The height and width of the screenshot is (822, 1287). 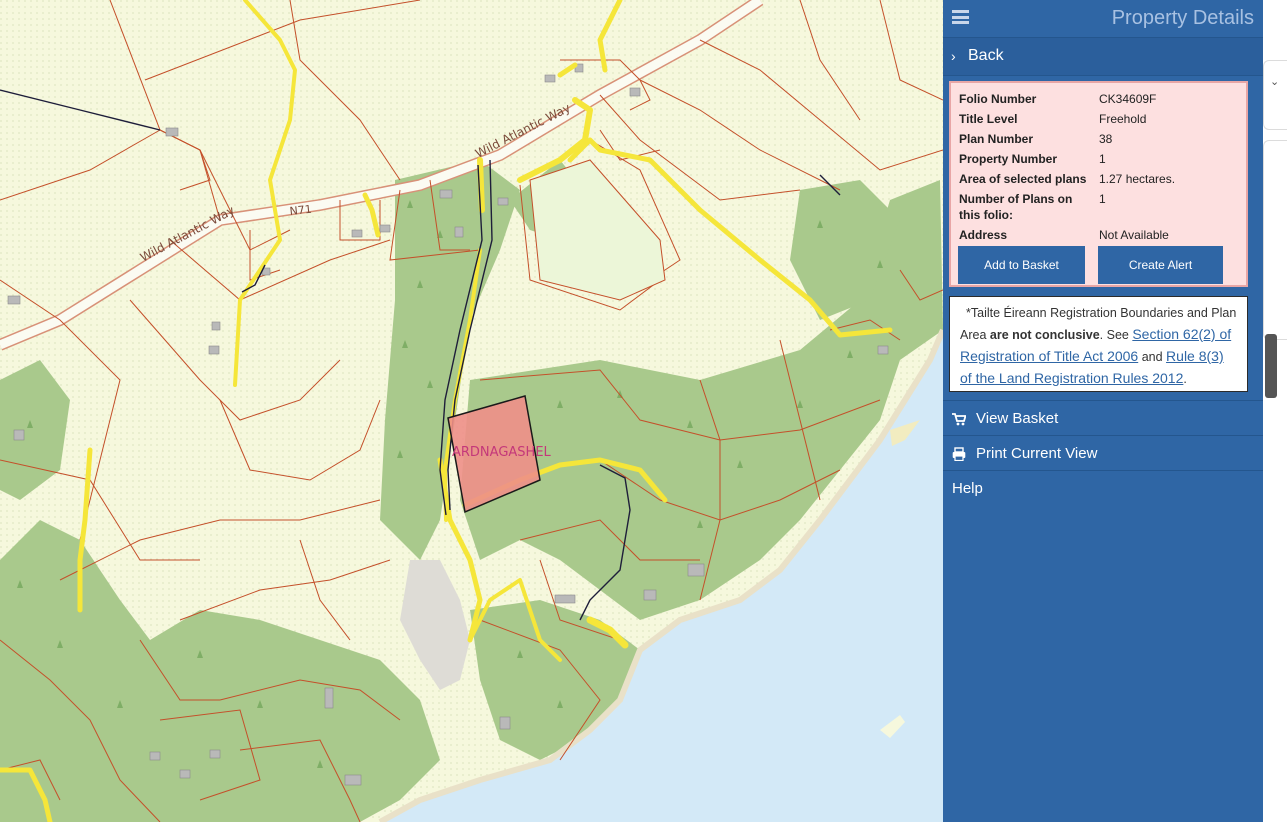 I want to click on page-right-edge: ⌄, so click(x=1275, y=411).